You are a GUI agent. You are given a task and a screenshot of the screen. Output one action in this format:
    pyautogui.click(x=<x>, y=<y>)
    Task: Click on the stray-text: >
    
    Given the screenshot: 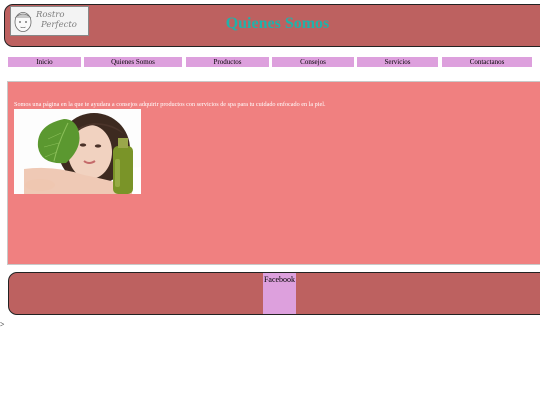 What is the action you would take?
    pyautogui.click(x=2, y=324)
    